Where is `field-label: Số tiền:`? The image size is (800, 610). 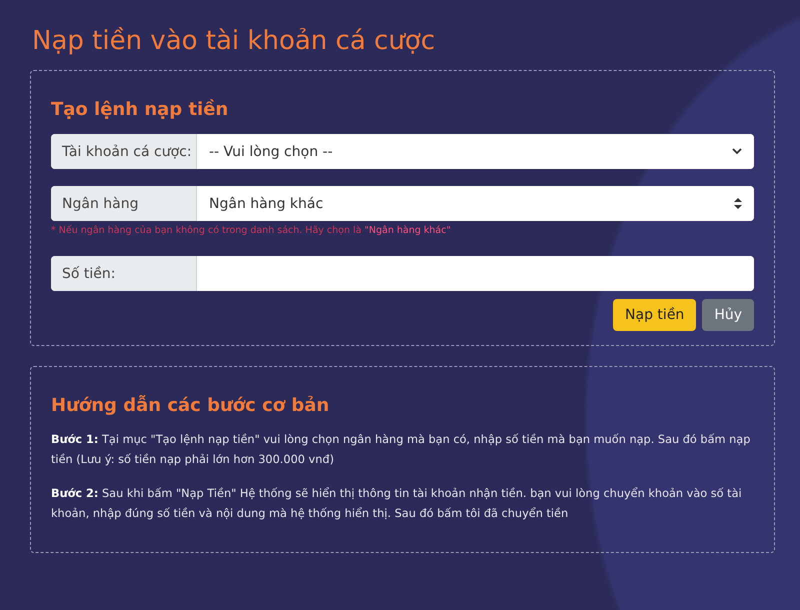 field-label: Số tiền: is located at coordinates (124, 273).